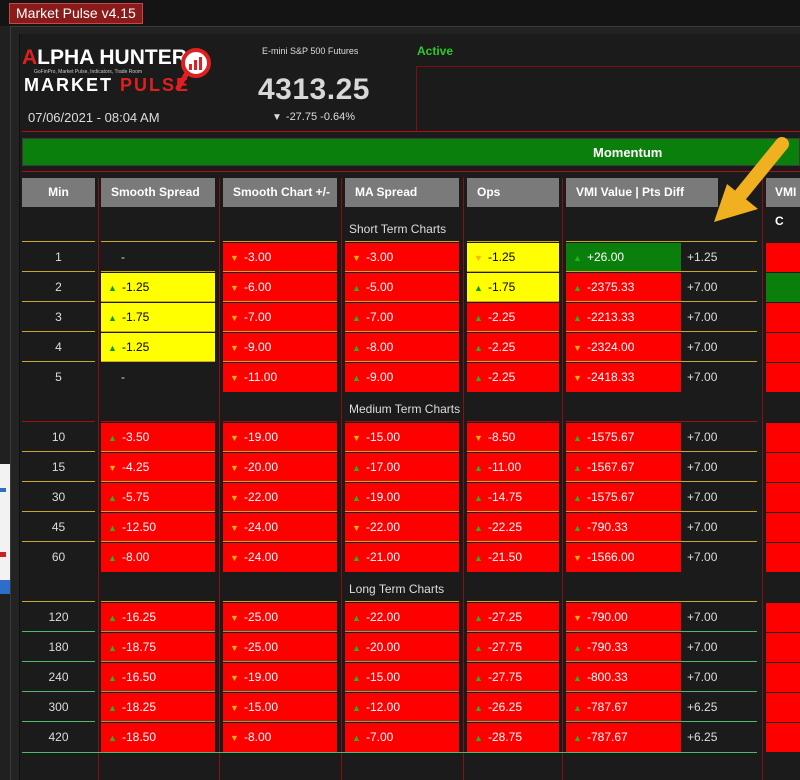 This screenshot has width=800, height=780. I want to click on vmi-value-value: -1575.67, so click(611, 437).